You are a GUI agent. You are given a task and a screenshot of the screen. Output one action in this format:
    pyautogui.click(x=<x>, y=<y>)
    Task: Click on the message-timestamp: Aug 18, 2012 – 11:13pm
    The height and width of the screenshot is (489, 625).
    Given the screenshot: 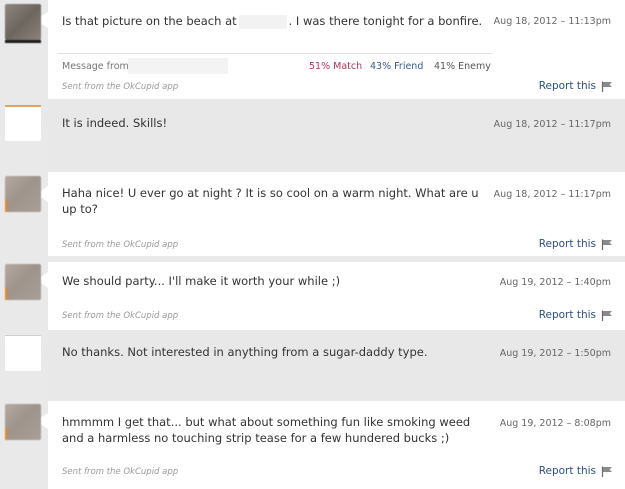 What is the action you would take?
    pyautogui.click(x=552, y=21)
    